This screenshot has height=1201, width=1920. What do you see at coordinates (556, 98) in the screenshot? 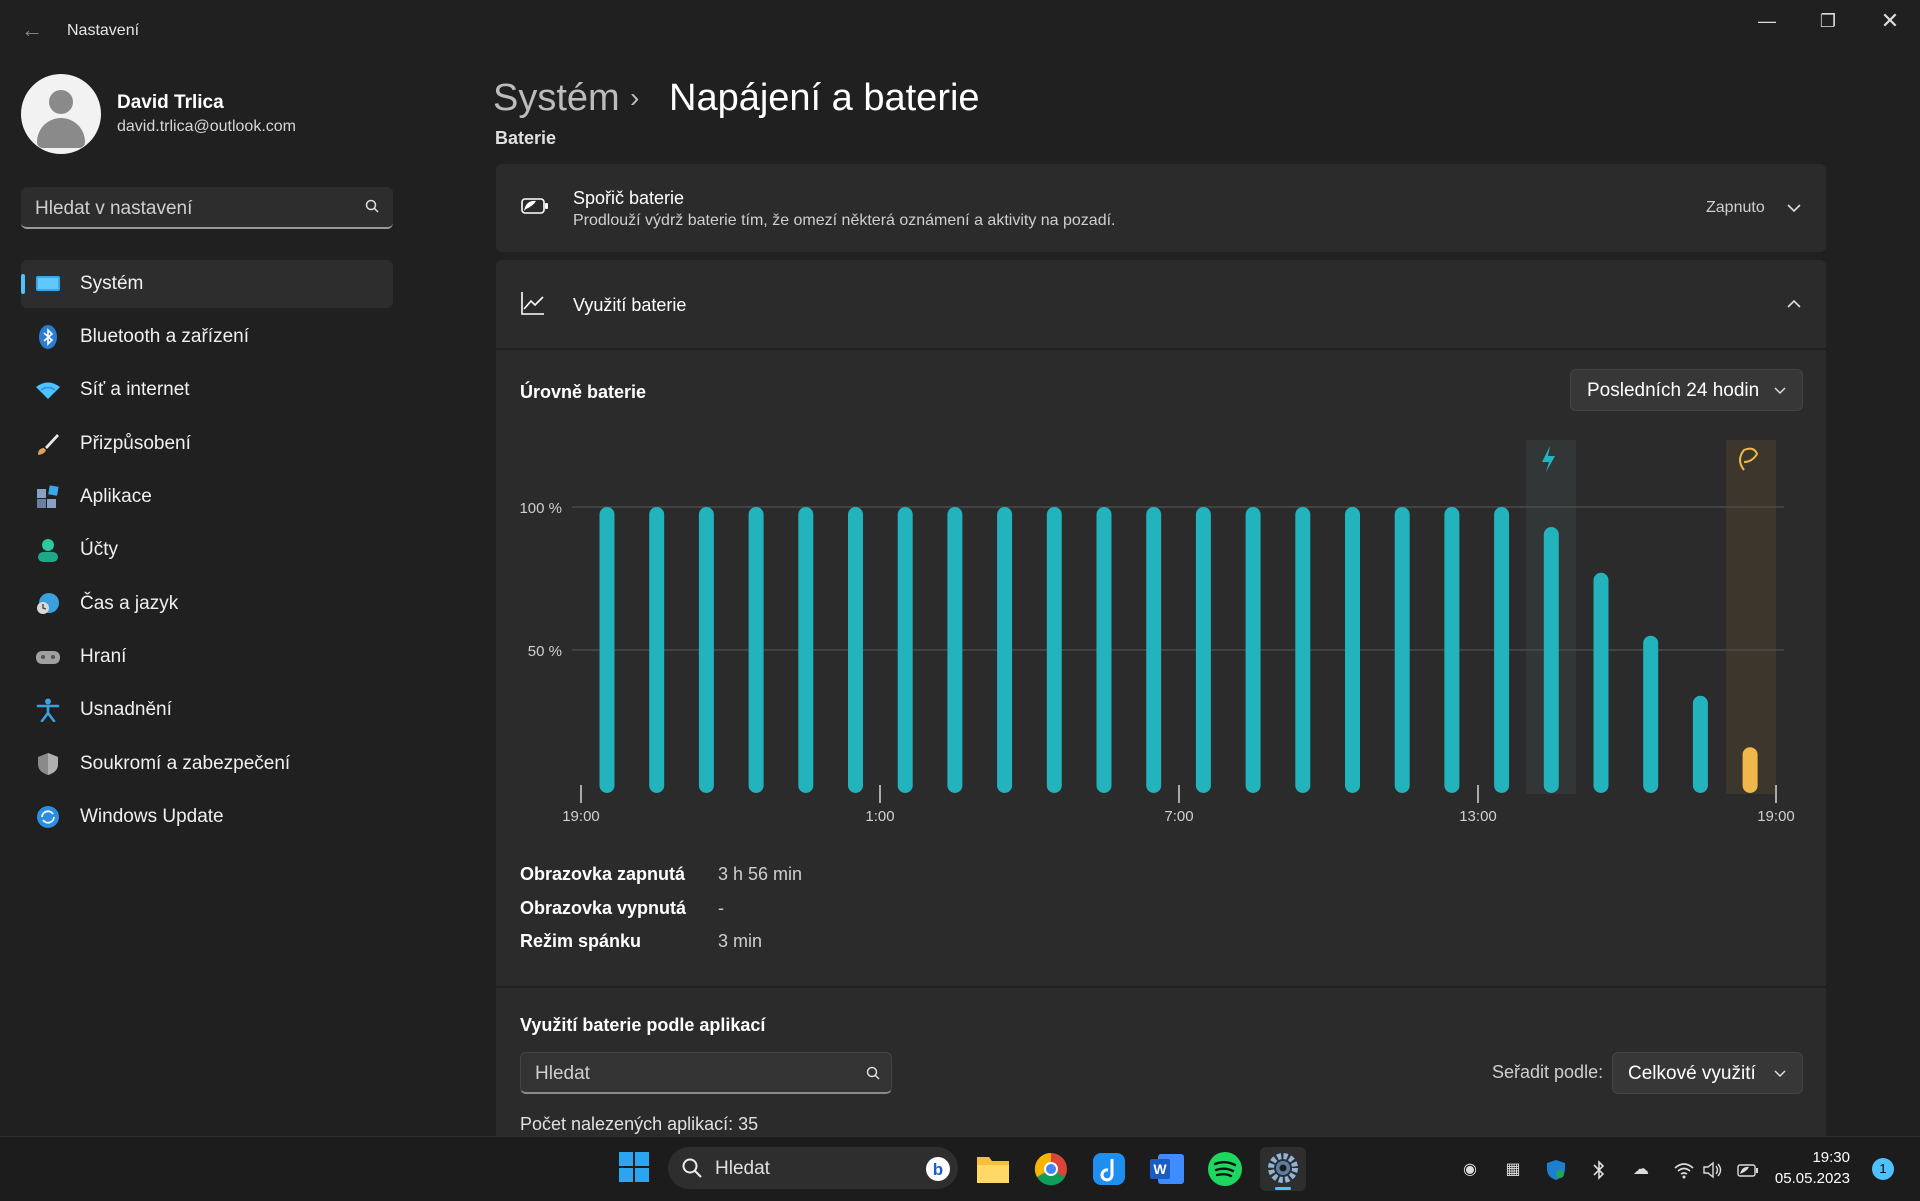
I see `breadcrumb-parent: Systém` at bounding box center [556, 98].